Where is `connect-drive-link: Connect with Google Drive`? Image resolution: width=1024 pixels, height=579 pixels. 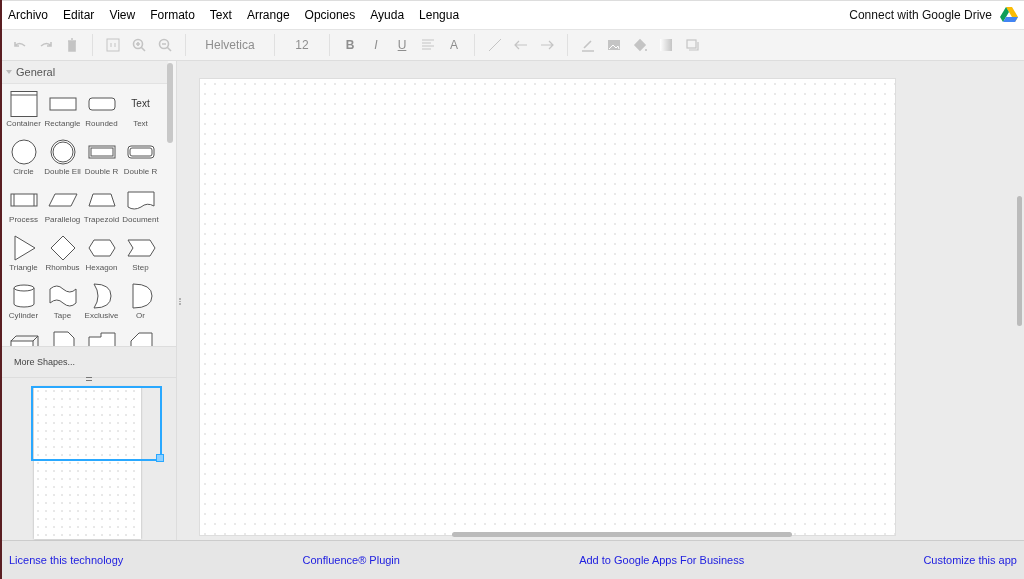 connect-drive-link: Connect with Google Drive is located at coordinates (920, 15).